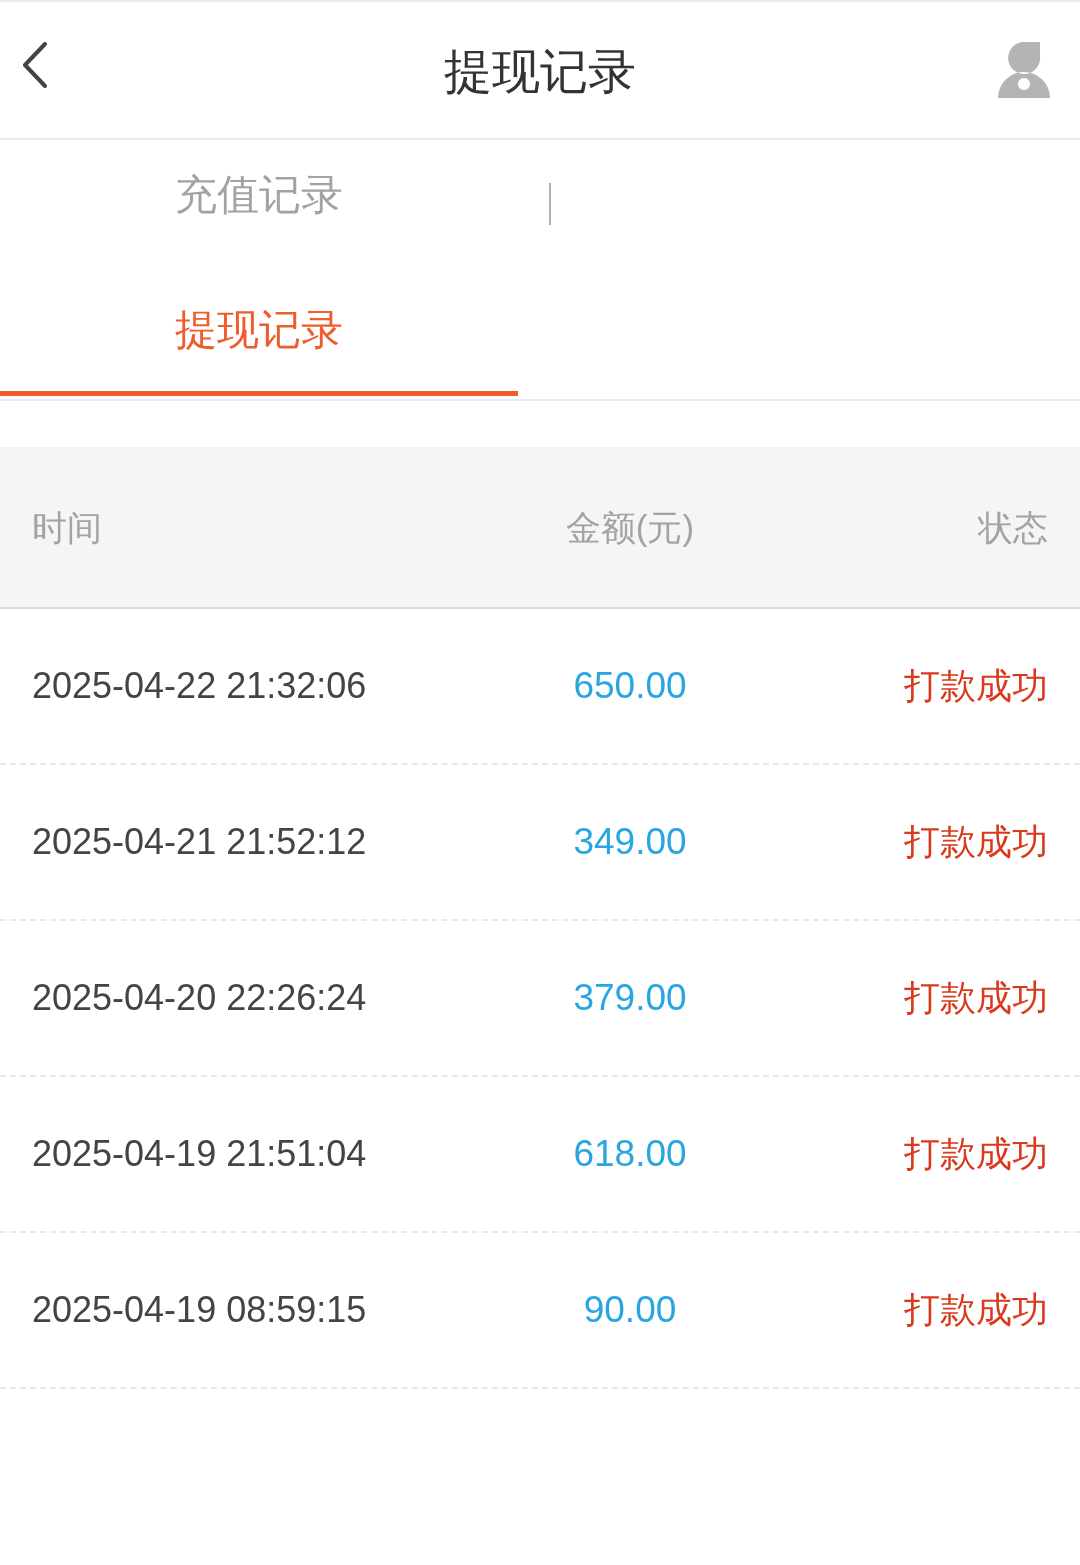  I want to click on date-time-text: 2025-04-19 08:59:15, so click(200, 1310).